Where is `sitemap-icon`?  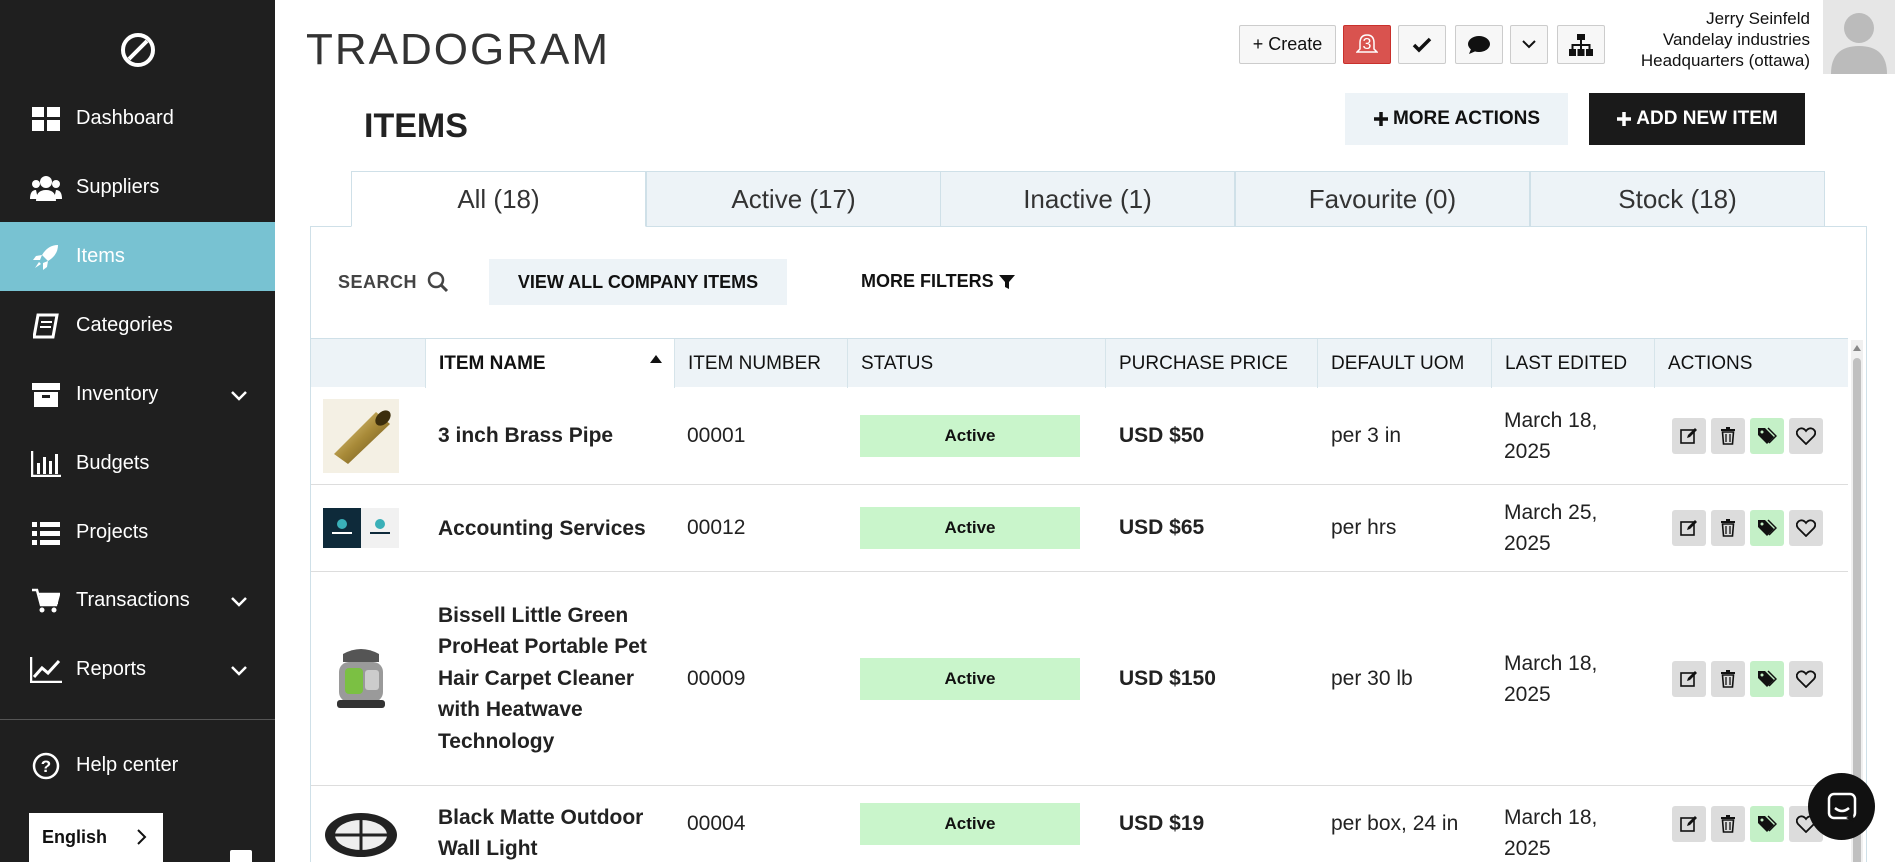
sitemap-icon is located at coordinates (1581, 44).